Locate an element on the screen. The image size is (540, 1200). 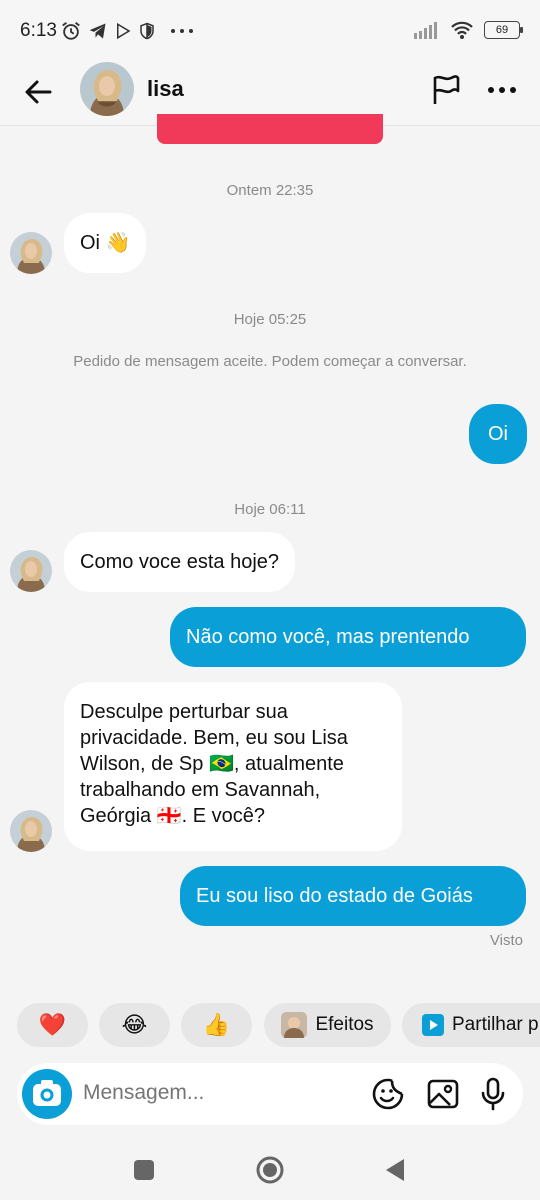
share-button: Partilhar p is located at coordinates (471, 1025).